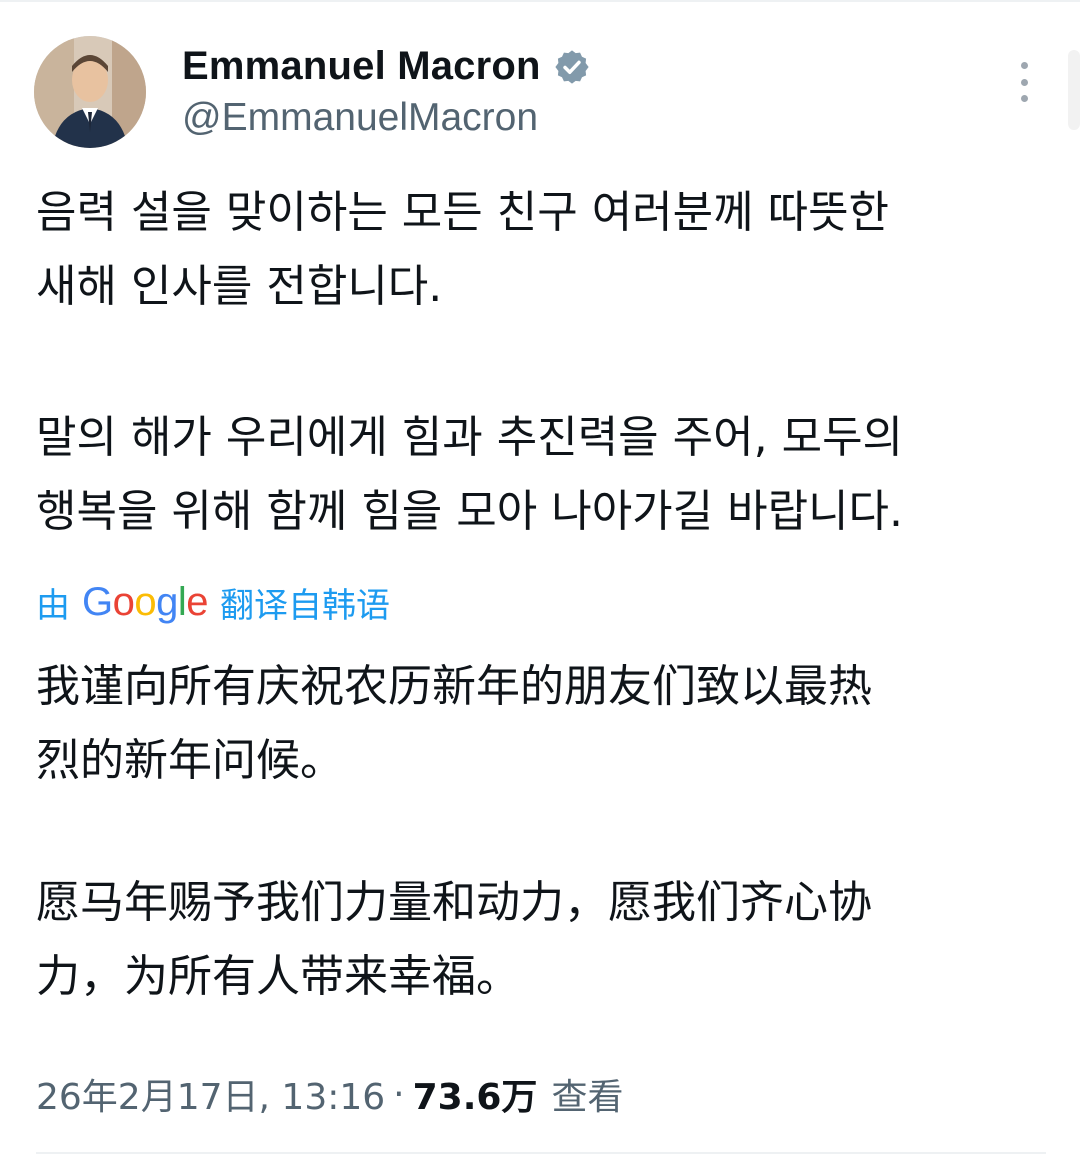 The width and height of the screenshot is (1080, 1159). I want to click on avatar, so click(90, 92).